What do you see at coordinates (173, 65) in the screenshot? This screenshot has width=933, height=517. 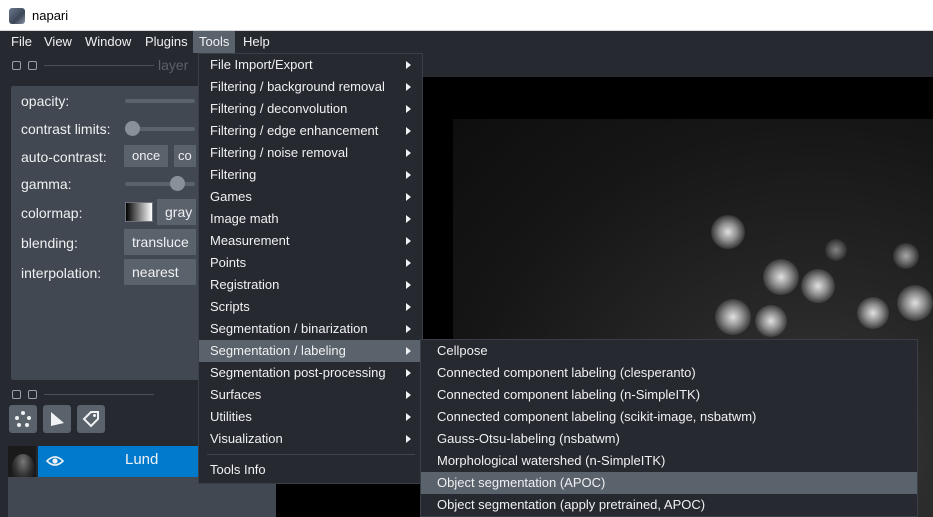 I see `dock-title: layer` at bounding box center [173, 65].